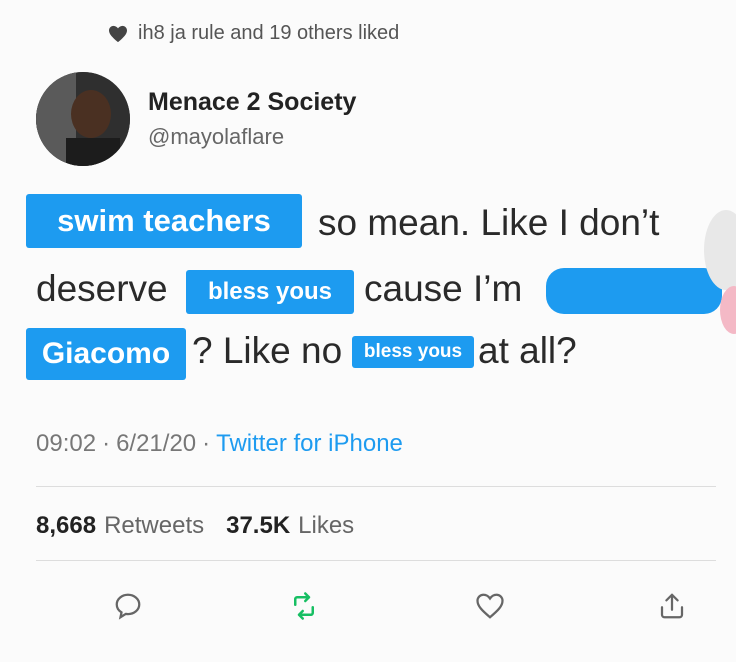 This screenshot has height=662, width=736. Describe the element at coordinates (267, 350) in the screenshot. I see `tweet-line-3: ? Like no` at that location.